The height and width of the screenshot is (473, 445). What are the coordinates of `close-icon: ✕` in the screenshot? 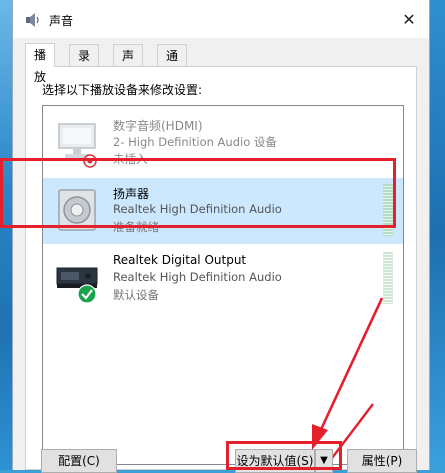 It's located at (409, 19).